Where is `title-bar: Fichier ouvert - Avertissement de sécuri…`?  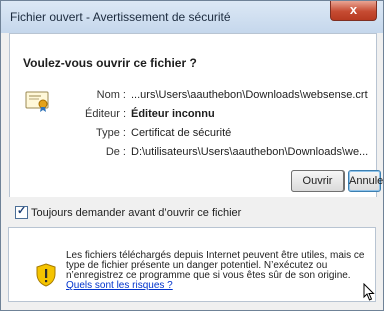 title-bar: Fichier ouvert - Avertissement de sécuri… is located at coordinates (192, 17).